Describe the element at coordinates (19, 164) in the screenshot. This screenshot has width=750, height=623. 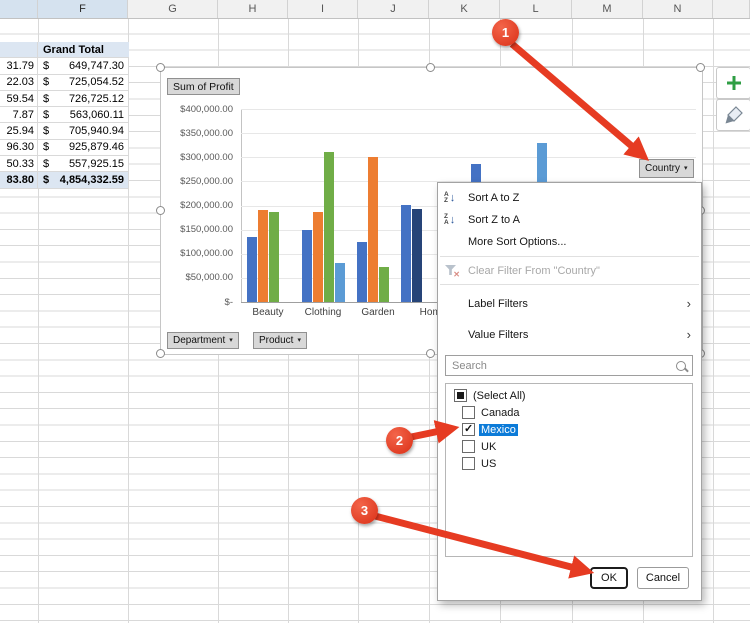
I see `cell: 50.33` at that location.